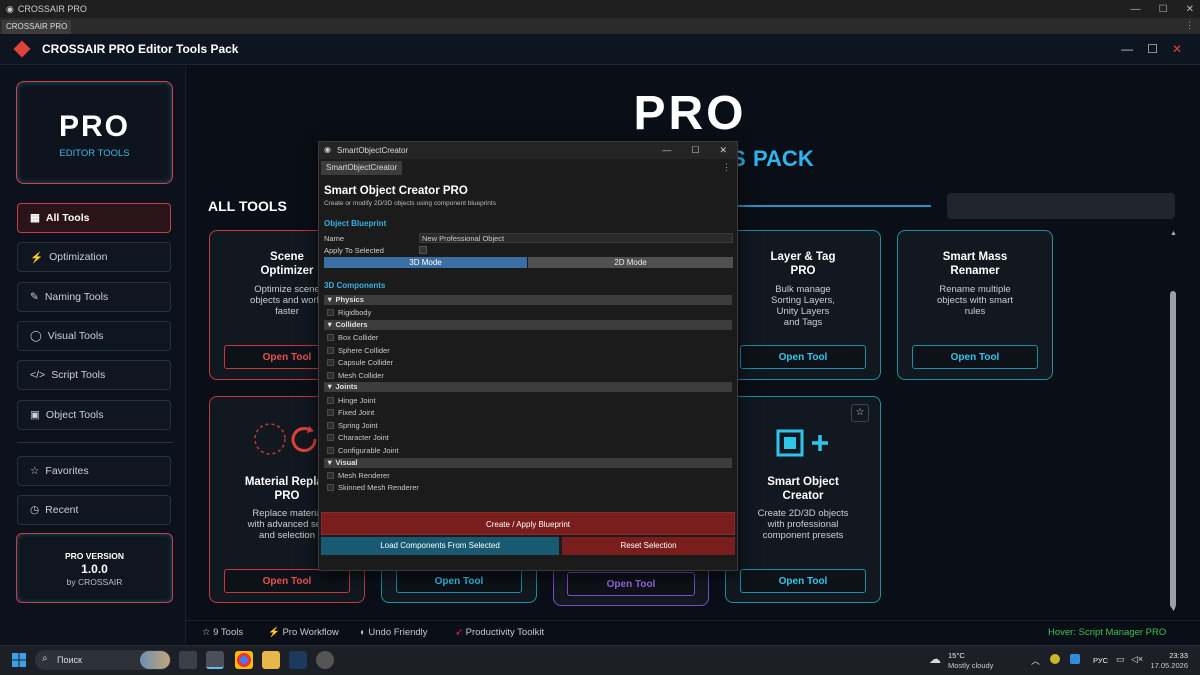 This screenshot has height=675, width=1200. I want to click on hero-title: PRO, so click(690, 113).